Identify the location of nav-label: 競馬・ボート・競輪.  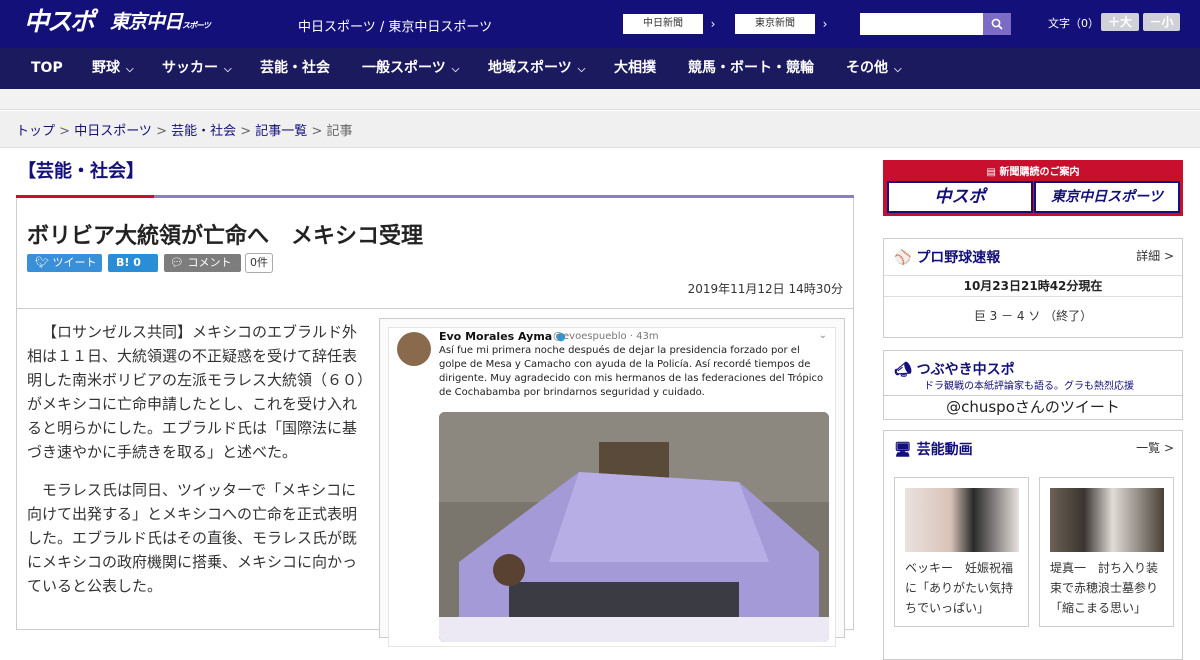
(751, 68).